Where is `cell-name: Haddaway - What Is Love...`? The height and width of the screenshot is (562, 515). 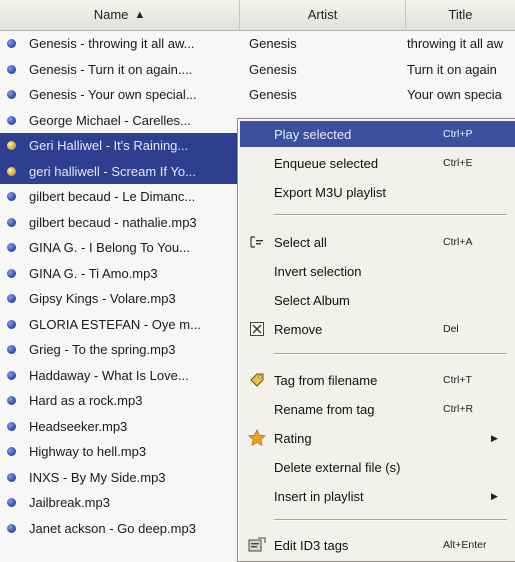
cell-name: Haddaway - What Is Love... is located at coordinates (109, 375).